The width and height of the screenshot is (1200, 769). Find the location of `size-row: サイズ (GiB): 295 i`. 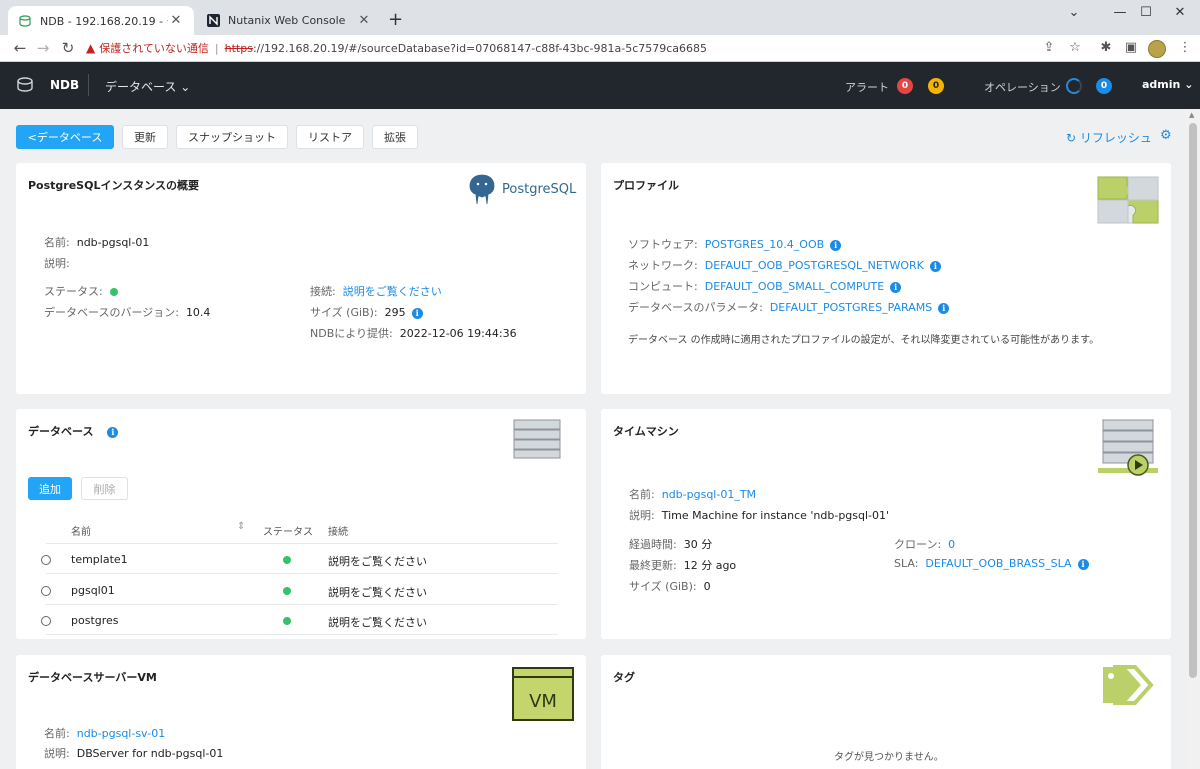

size-row: サイズ (GiB): 295 i is located at coordinates (366, 312).